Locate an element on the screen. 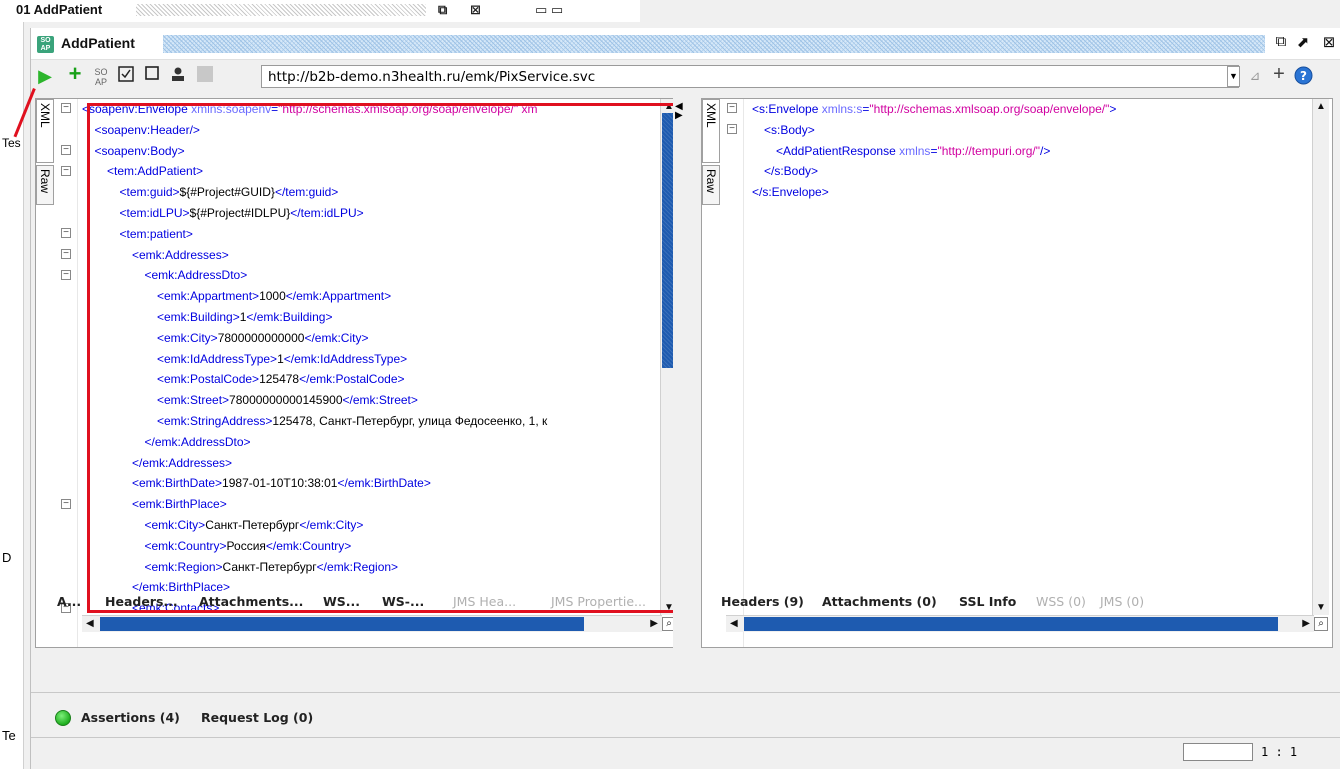 The image size is (1340, 769). tab-assertions: Assertions (4) is located at coordinates (130, 717).